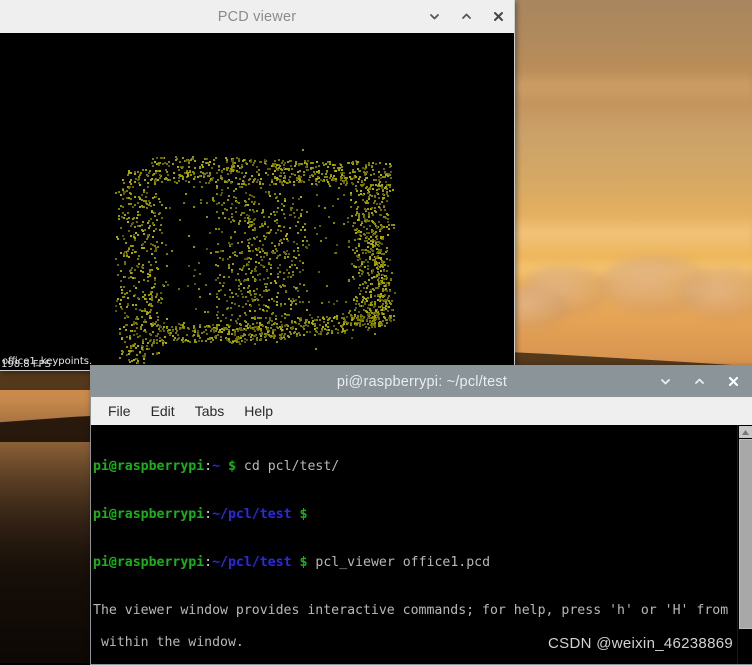 The image size is (752, 665). Describe the element at coordinates (745, 432) in the screenshot. I see `scroll-up-arrow-icon` at that location.